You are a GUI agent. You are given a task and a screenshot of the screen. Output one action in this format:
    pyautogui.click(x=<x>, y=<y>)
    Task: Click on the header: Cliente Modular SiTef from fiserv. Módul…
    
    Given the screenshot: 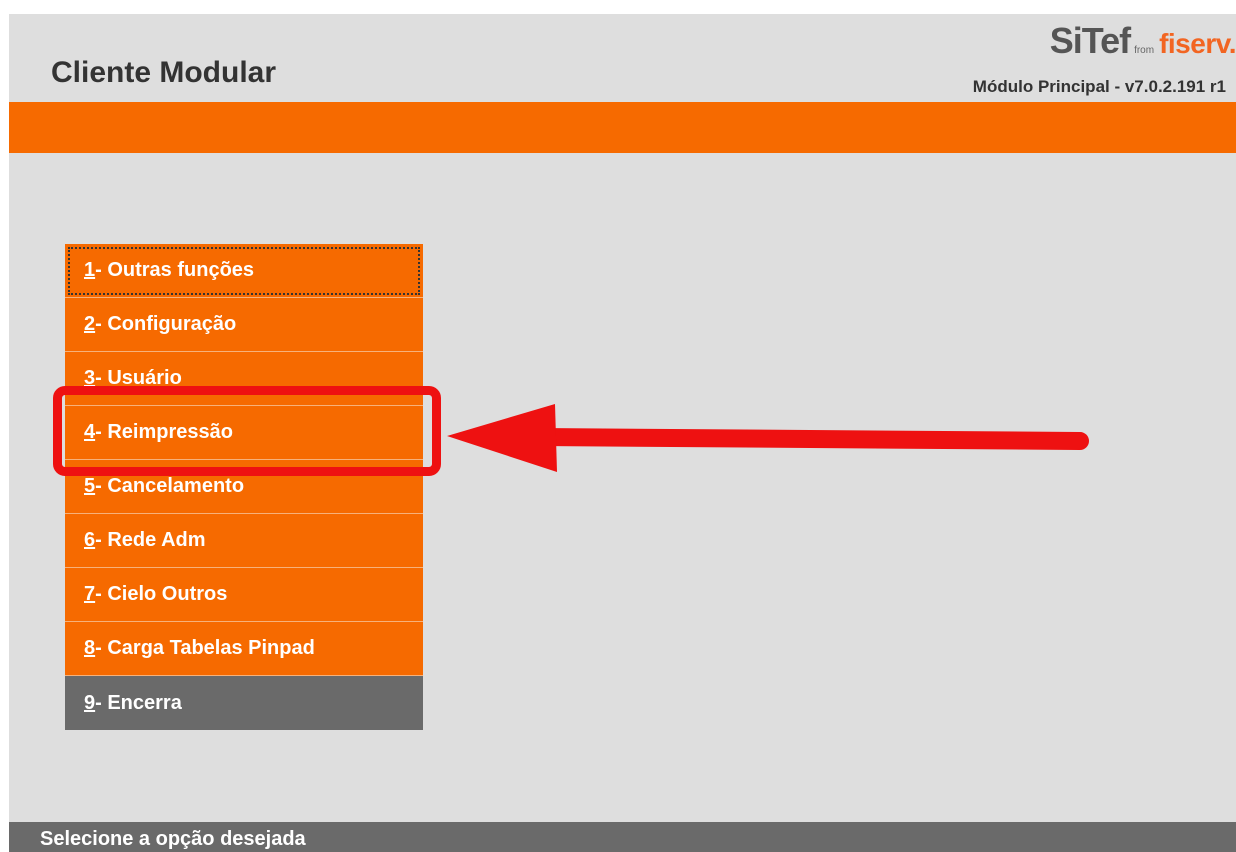 What is the action you would take?
    pyautogui.click(x=622, y=58)
    